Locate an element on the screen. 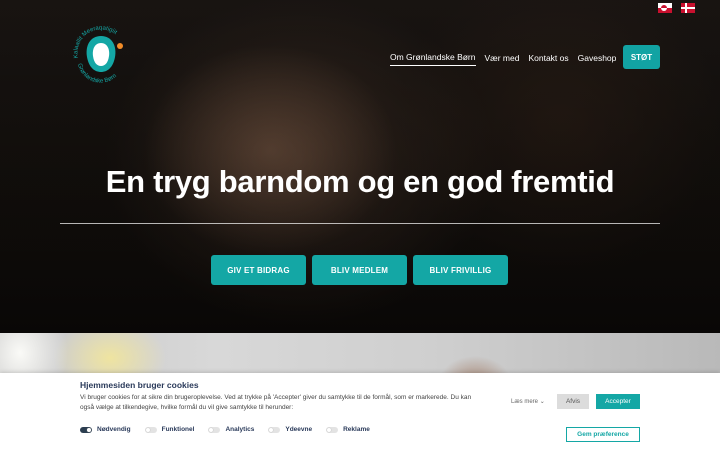 The height and width of the screenshot is (450, 720). cookie-category-functional: Funktionel is located at coordinates (169, 429).